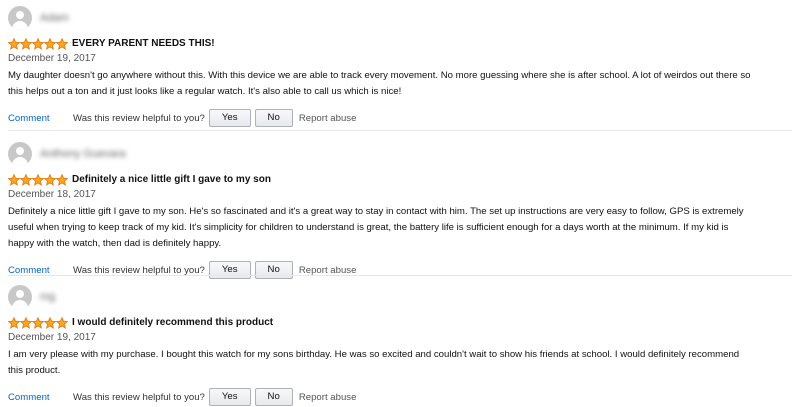 Image resolution: width=800 pixels, height=407 pixels. I want to click on reviewer-profile: Adam, so click(403, 18).